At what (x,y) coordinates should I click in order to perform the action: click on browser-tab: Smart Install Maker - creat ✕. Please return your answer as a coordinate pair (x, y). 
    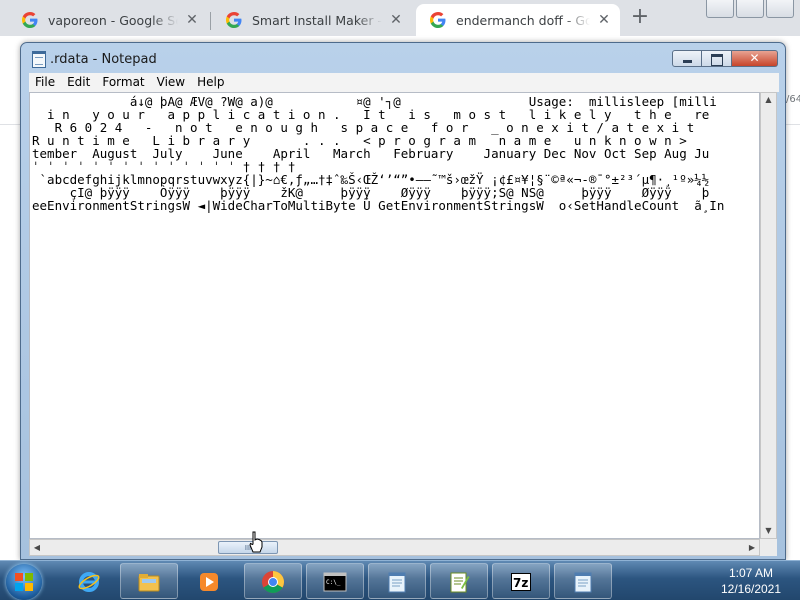
    Looking at the image, I should click on (312, 20).